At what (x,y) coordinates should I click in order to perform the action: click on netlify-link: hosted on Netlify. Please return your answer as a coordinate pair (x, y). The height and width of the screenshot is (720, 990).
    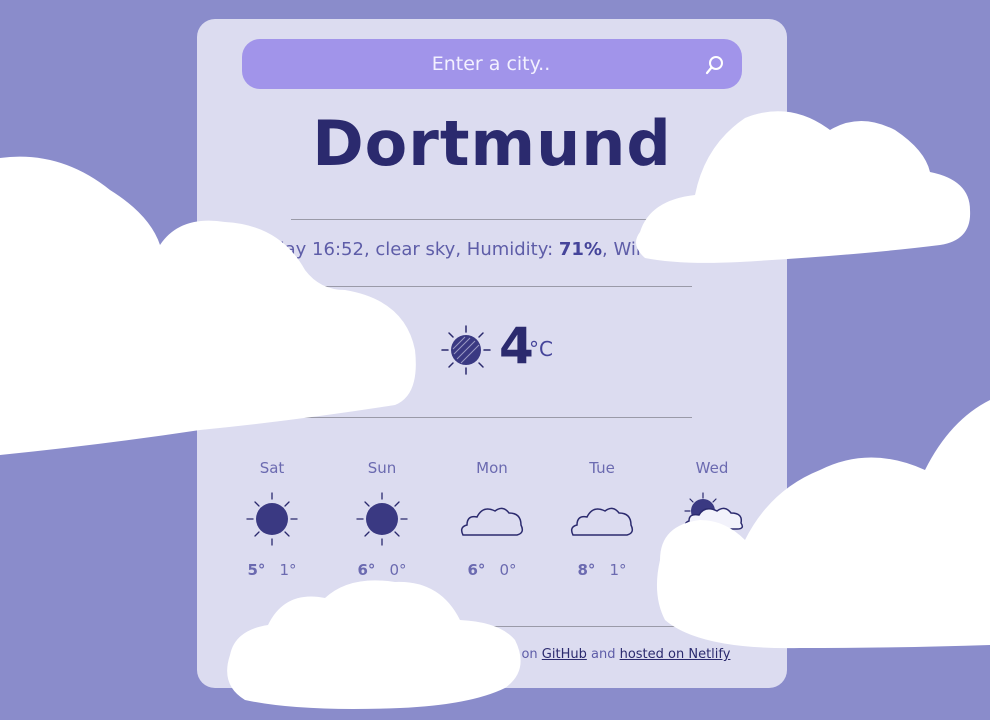
    Looking at the image, I should click on (675, 654).